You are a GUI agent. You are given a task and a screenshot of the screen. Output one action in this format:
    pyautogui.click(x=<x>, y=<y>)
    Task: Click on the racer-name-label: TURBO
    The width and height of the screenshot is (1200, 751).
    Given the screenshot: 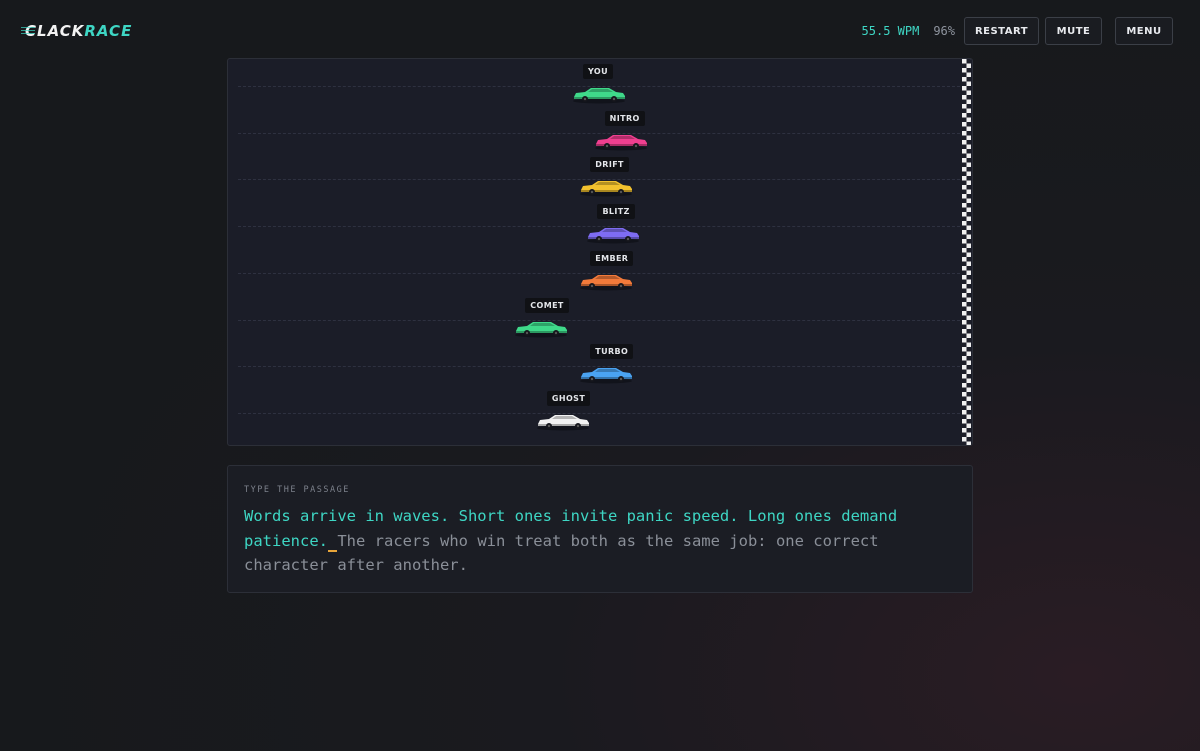 What is the action you would take?
    pyautogui.click(x=612, y=352)
    